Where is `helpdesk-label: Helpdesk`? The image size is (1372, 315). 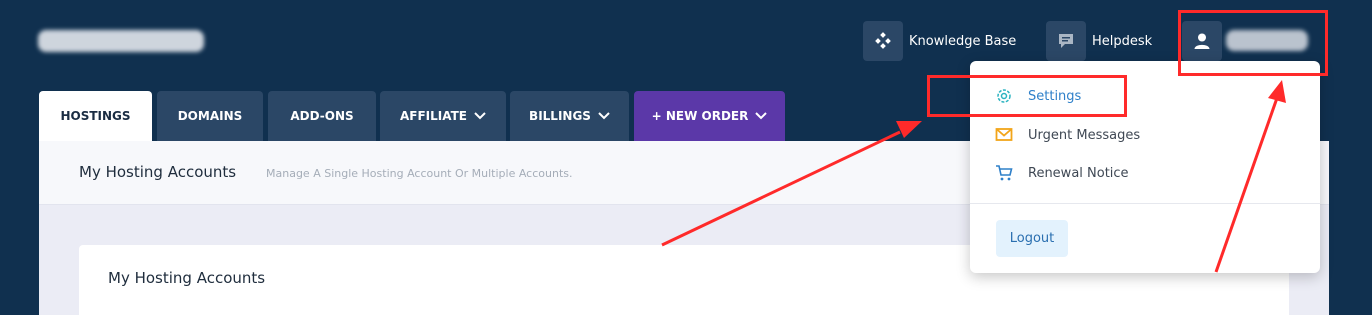 helpdesk-label: Helpdesk is located at coordinates (1122, 41).